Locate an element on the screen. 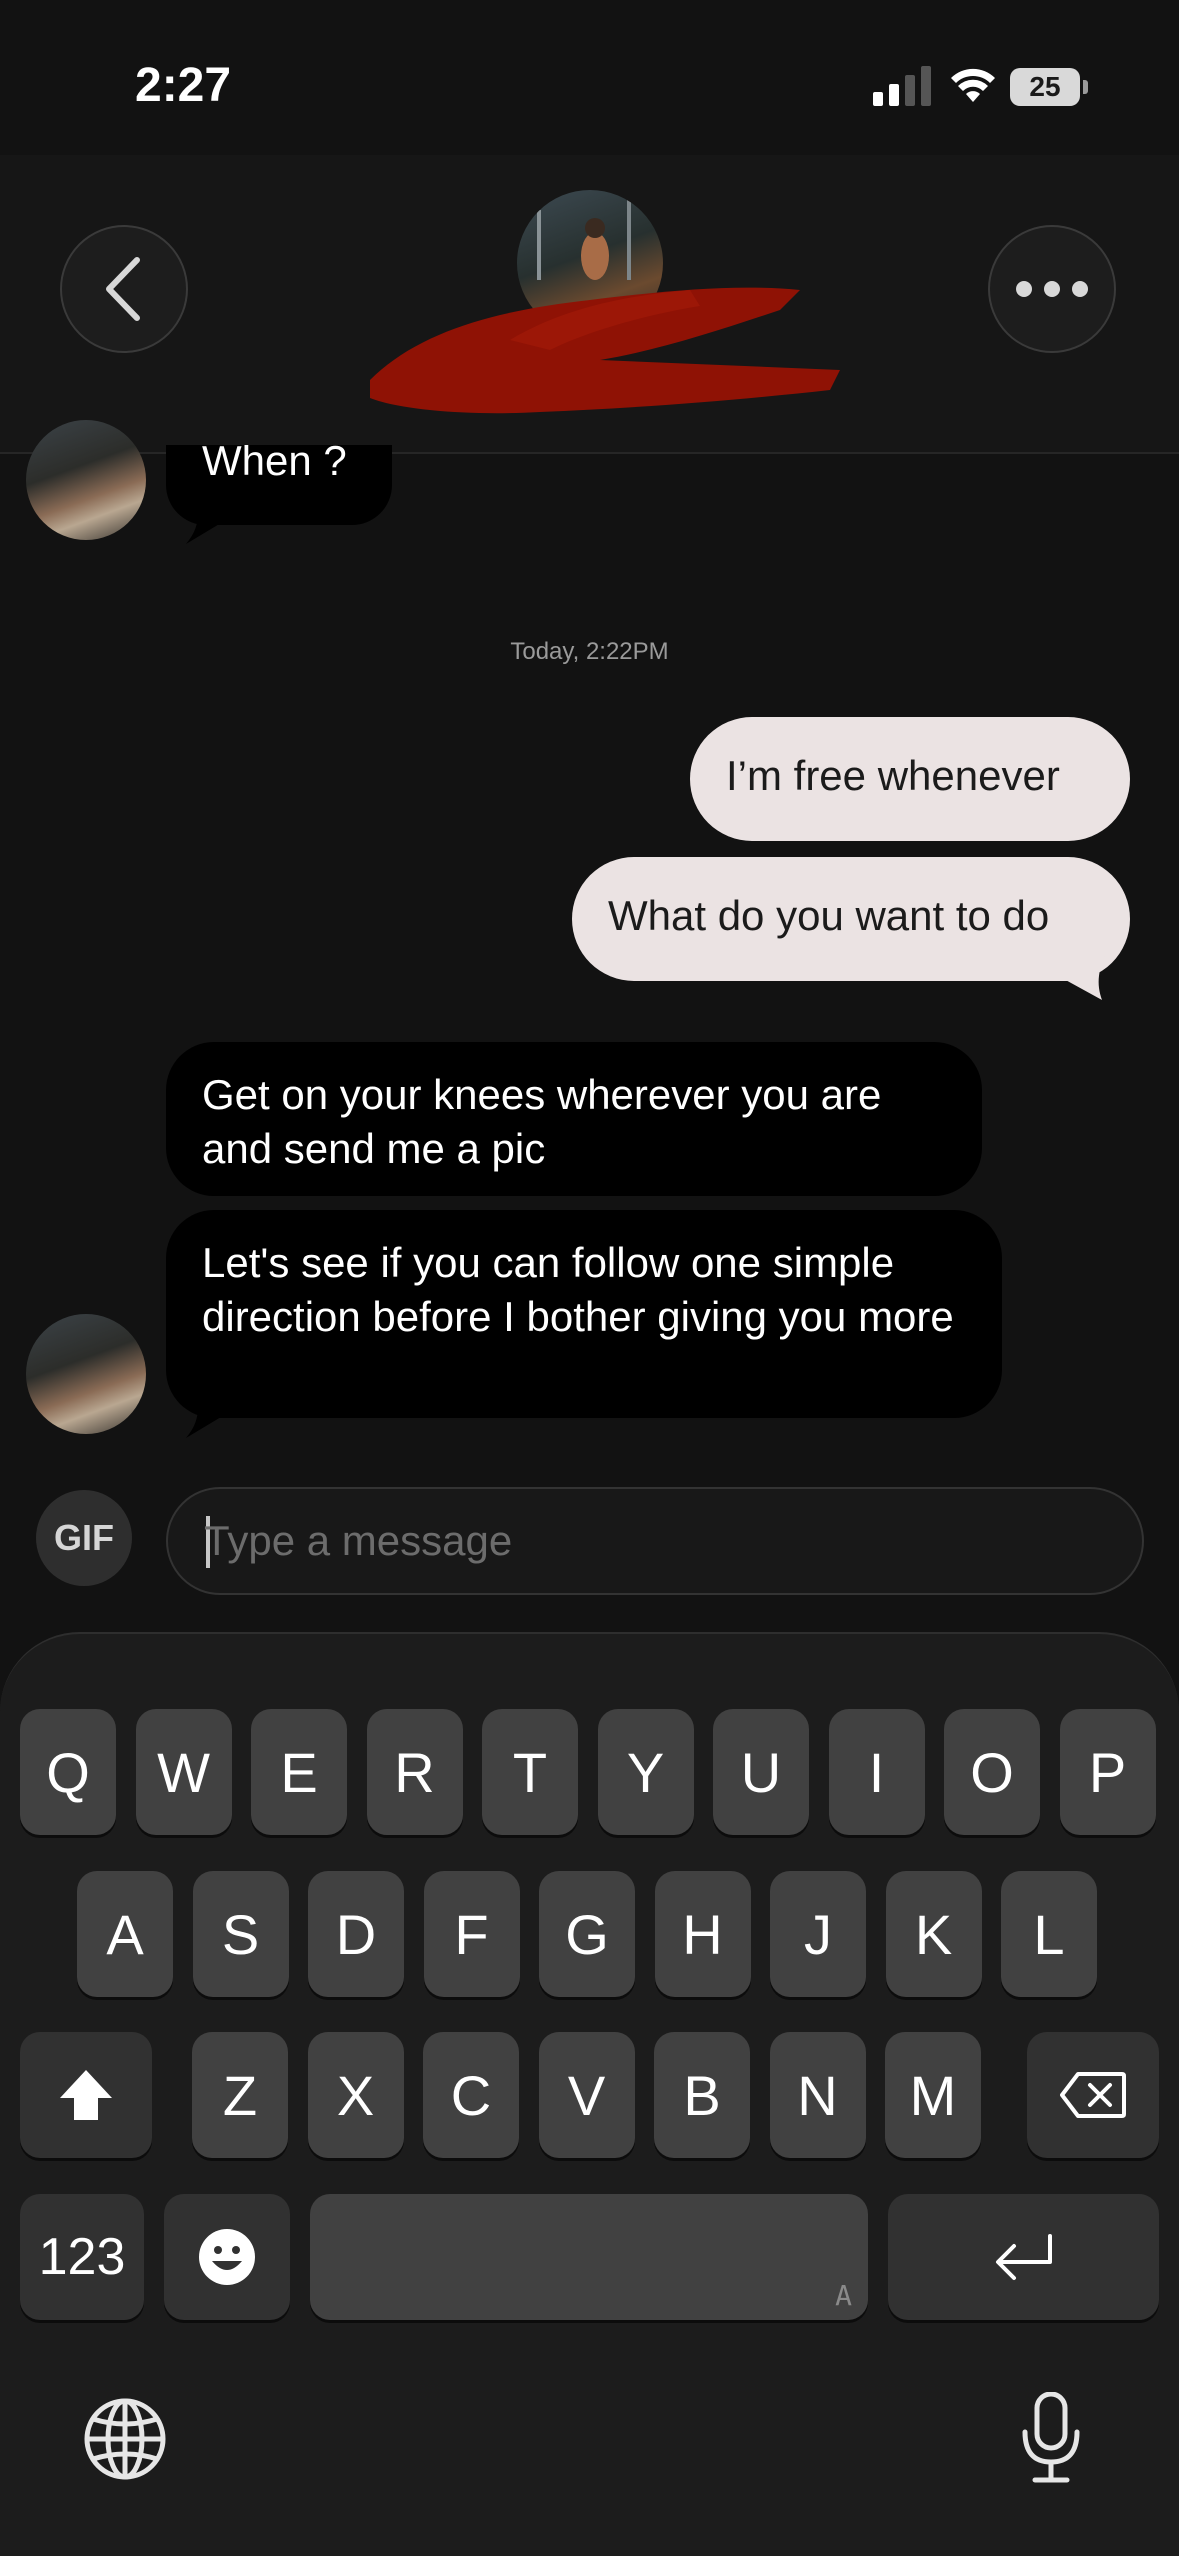 This screenshot has height=2556, width=1179. message-bubble-outgoing: I’m free whenever is located at coordinates (910, 779).